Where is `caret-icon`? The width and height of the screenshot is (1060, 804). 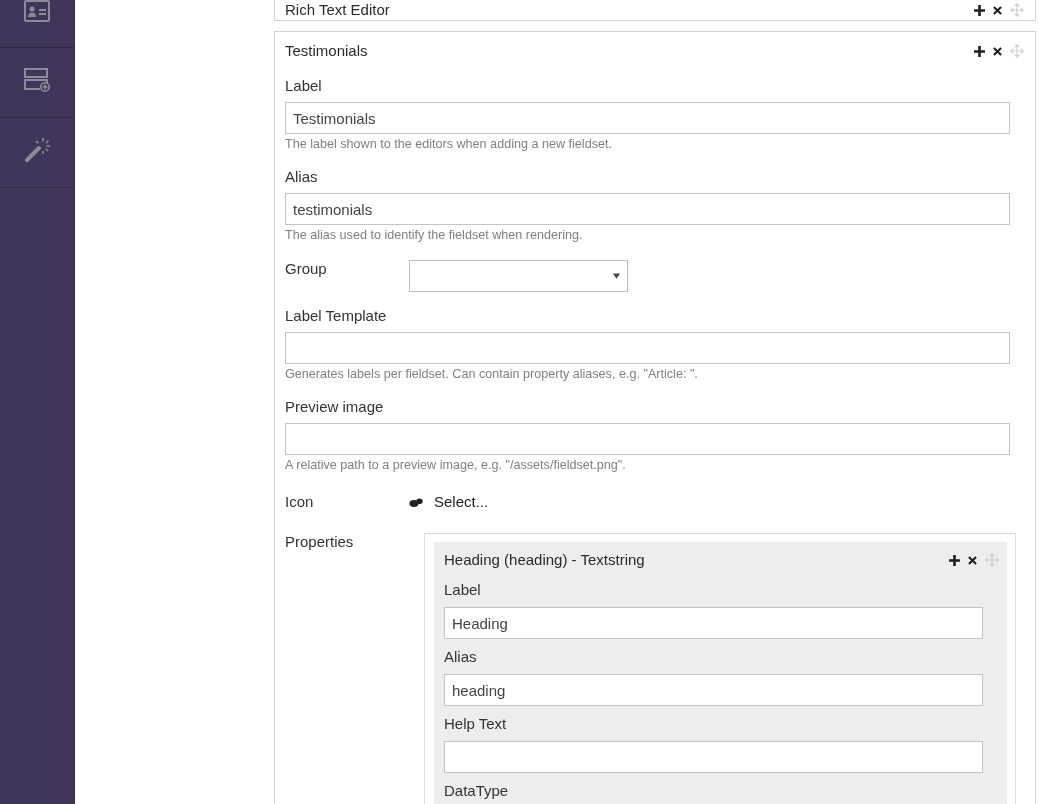 caret-icon is located at coordinates (616, 276).